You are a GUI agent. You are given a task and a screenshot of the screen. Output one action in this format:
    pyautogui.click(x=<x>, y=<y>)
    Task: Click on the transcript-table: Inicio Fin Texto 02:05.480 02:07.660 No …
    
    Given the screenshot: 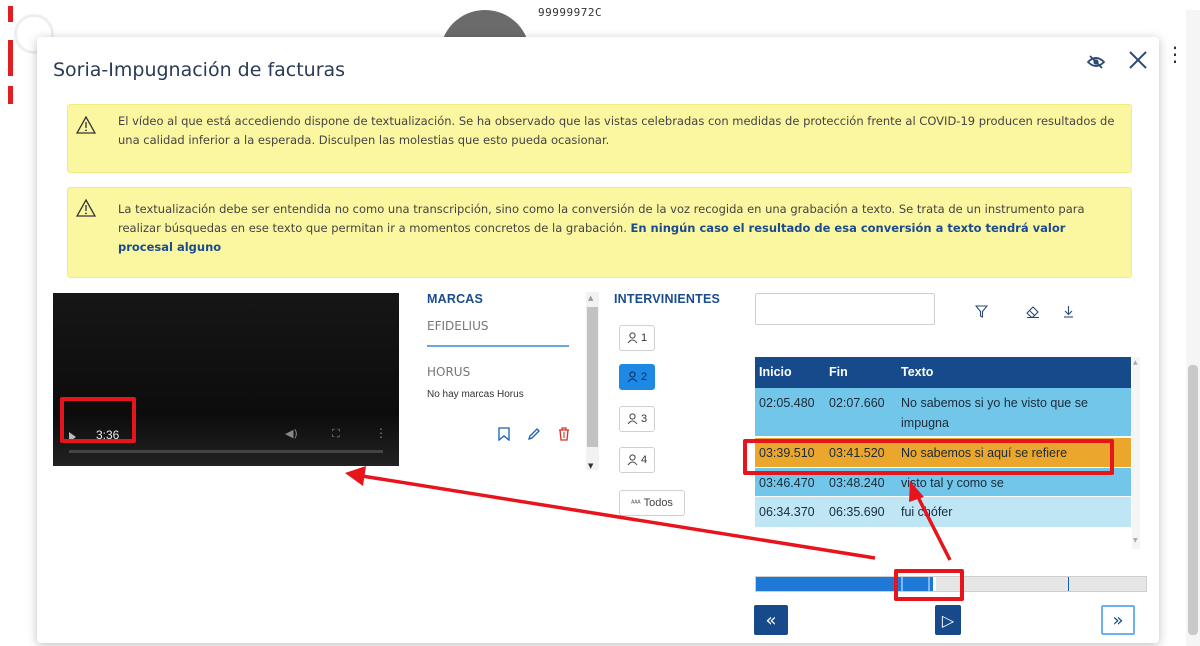 What is the action you would take?
    pyautogui.click(x=947, y=453)
    